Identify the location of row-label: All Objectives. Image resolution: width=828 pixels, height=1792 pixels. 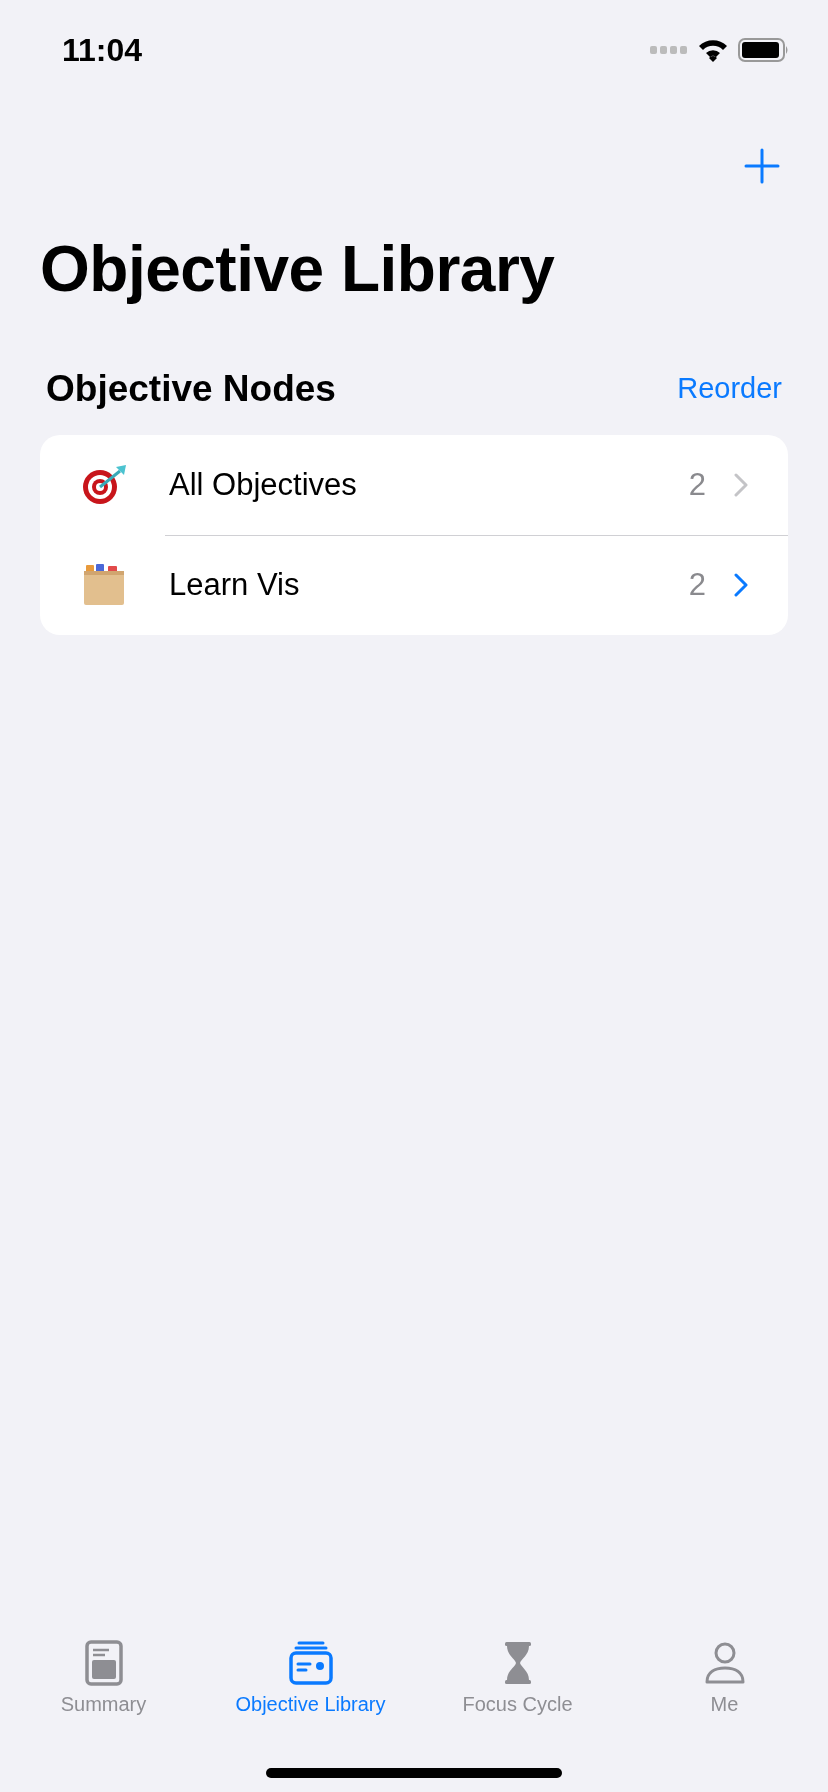
(263, 485).